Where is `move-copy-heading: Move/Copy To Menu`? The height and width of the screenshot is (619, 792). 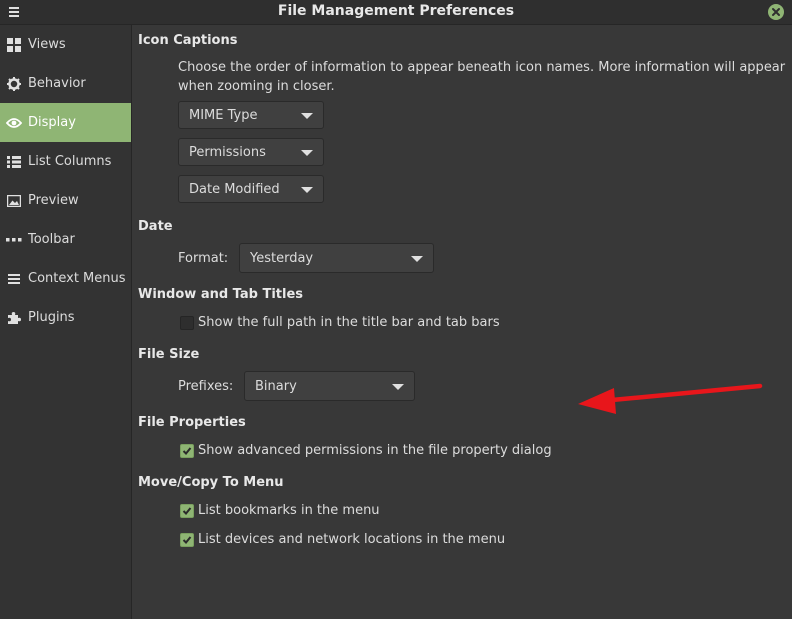
move-copy-heading: Move/Copy To Menu is located at coordinates (211, 482).